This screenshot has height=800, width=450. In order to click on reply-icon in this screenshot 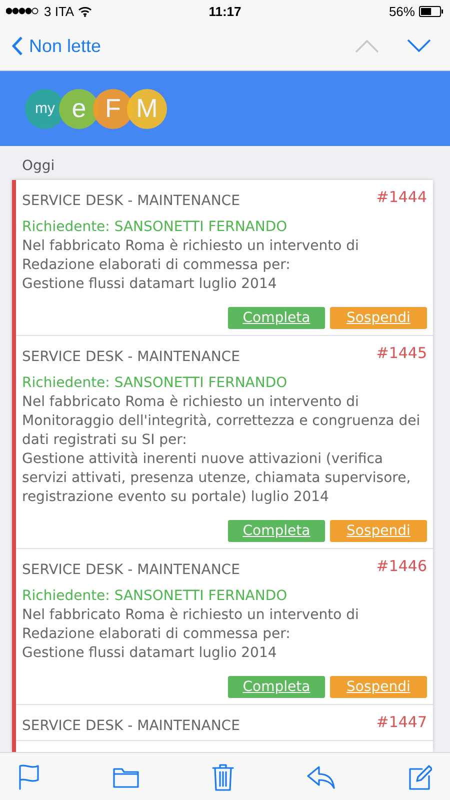, I will do `click(321, 776)`.